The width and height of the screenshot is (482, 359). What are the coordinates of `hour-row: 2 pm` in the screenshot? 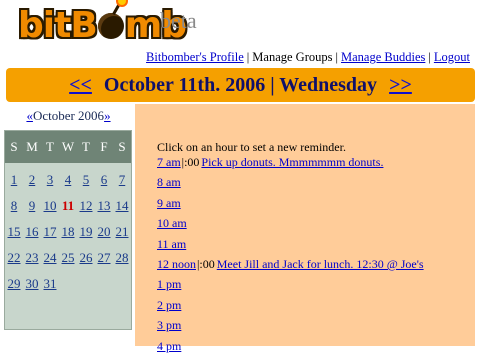 It's located at (290, 308).